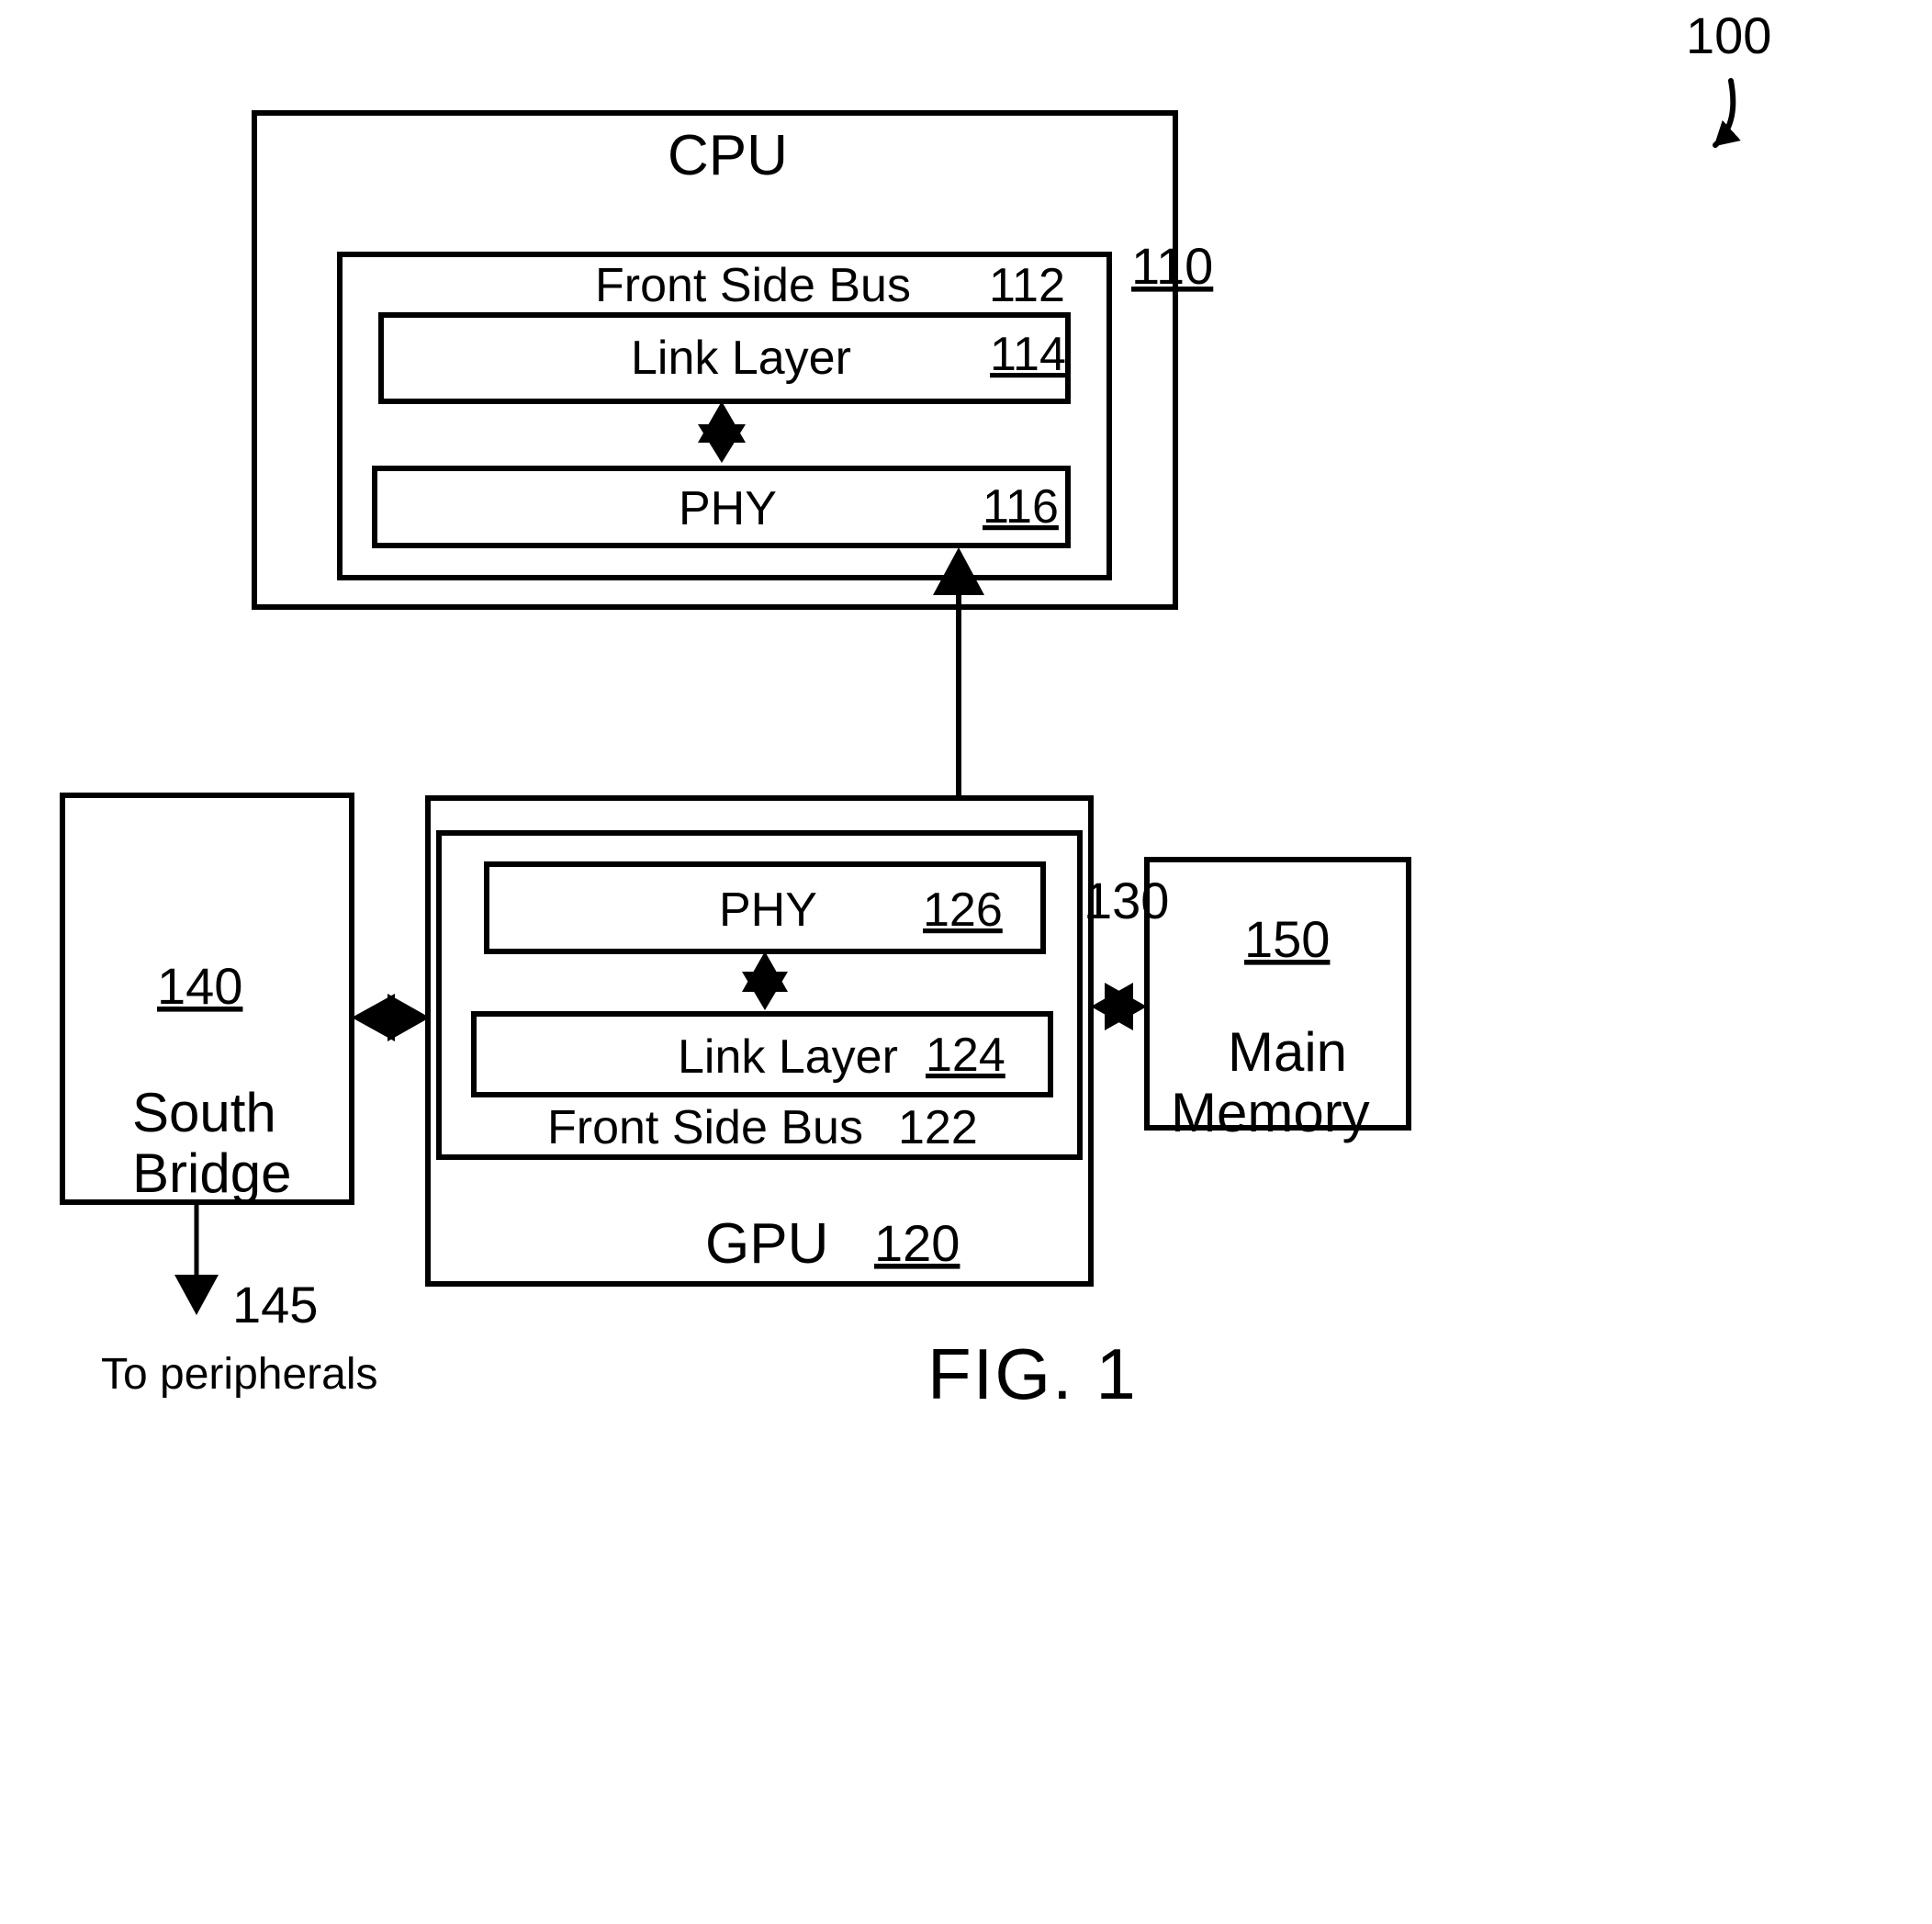  What do you see at coordinates (196, 1260) in the screenshot?
I see `peripherals-arrow` at bounding box center [196, 1260].